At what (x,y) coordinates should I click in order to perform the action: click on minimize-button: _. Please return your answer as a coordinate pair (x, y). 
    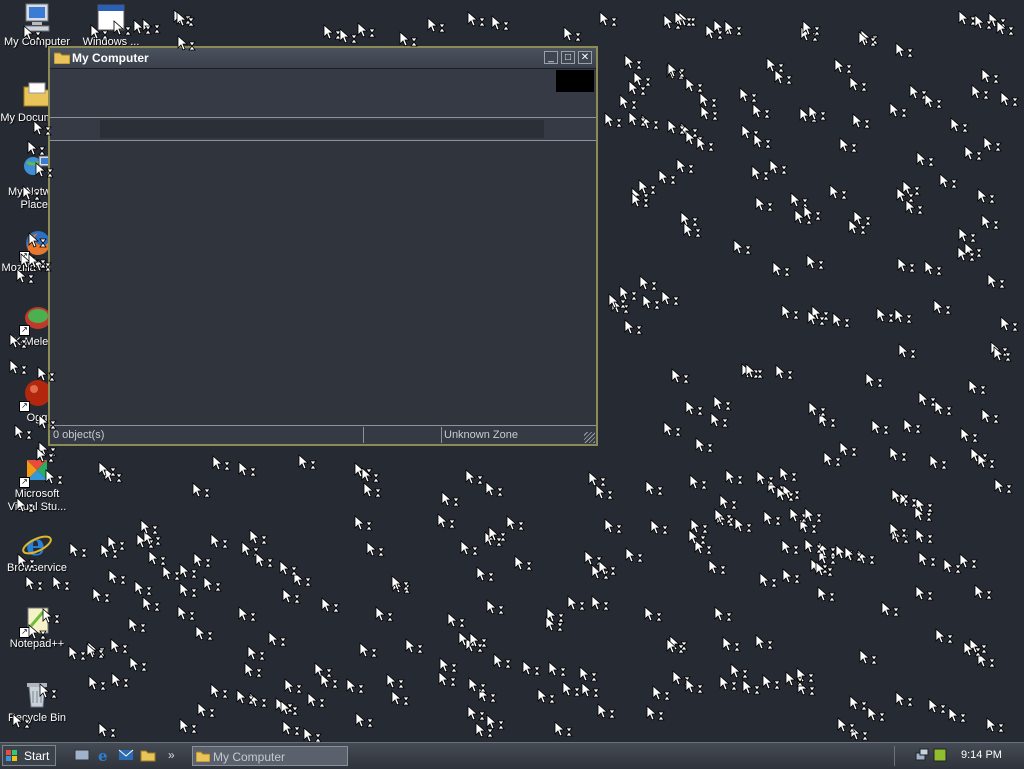
    Looking at the image, I should click on (551, 57).